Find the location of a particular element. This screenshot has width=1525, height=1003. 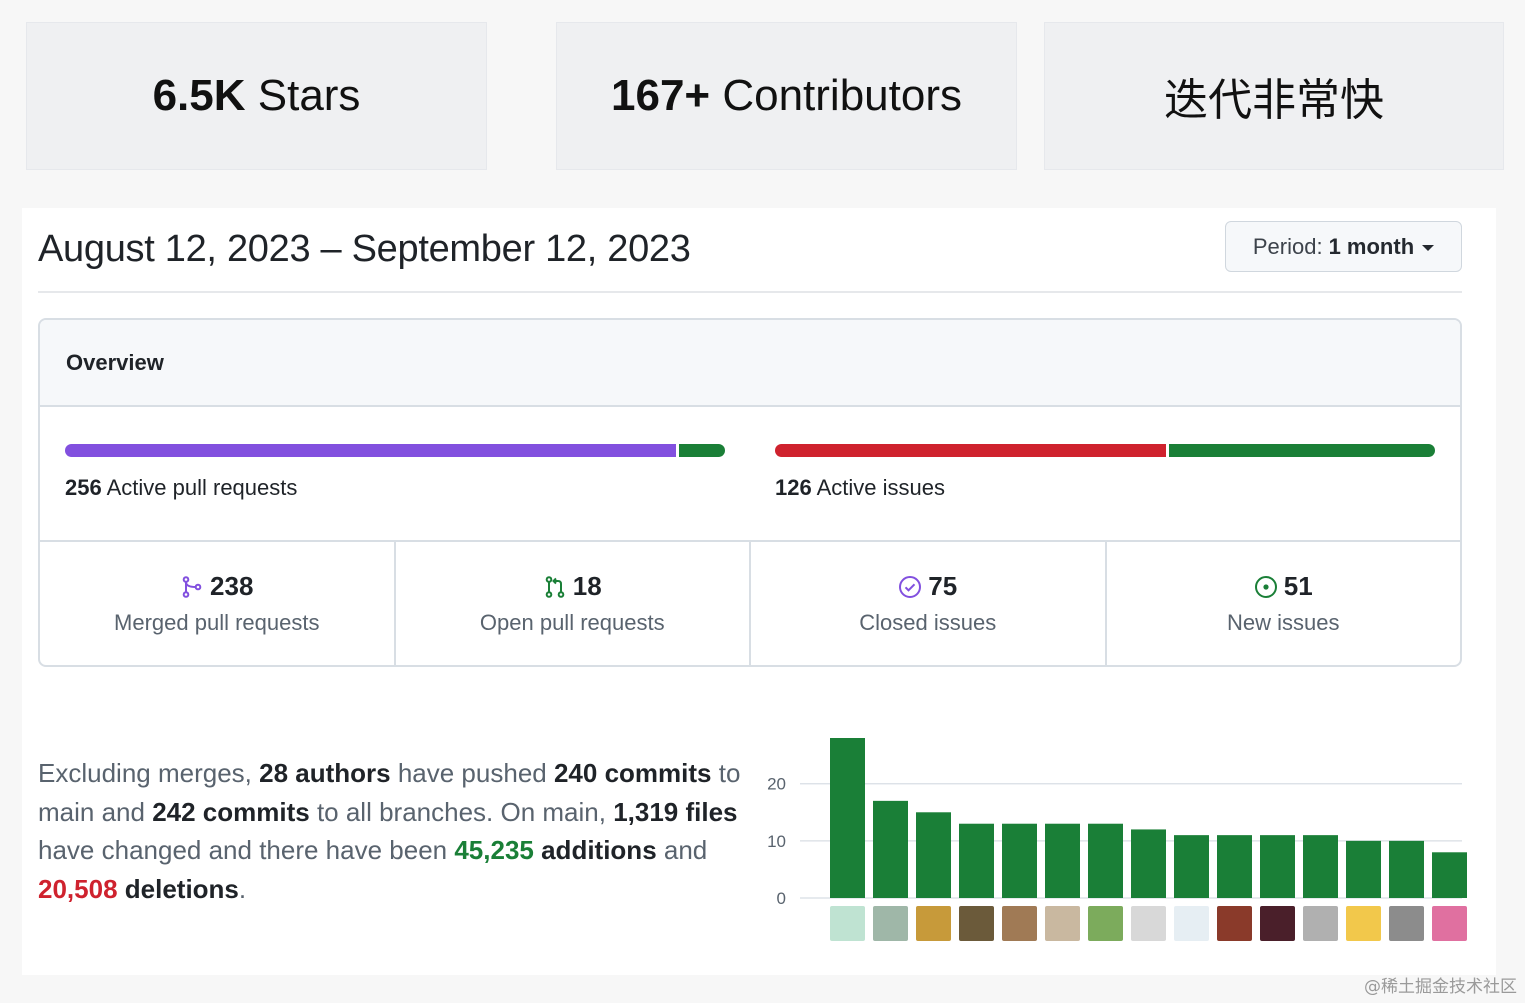

period-value: 1 month is located at coordinates (1371, 246).